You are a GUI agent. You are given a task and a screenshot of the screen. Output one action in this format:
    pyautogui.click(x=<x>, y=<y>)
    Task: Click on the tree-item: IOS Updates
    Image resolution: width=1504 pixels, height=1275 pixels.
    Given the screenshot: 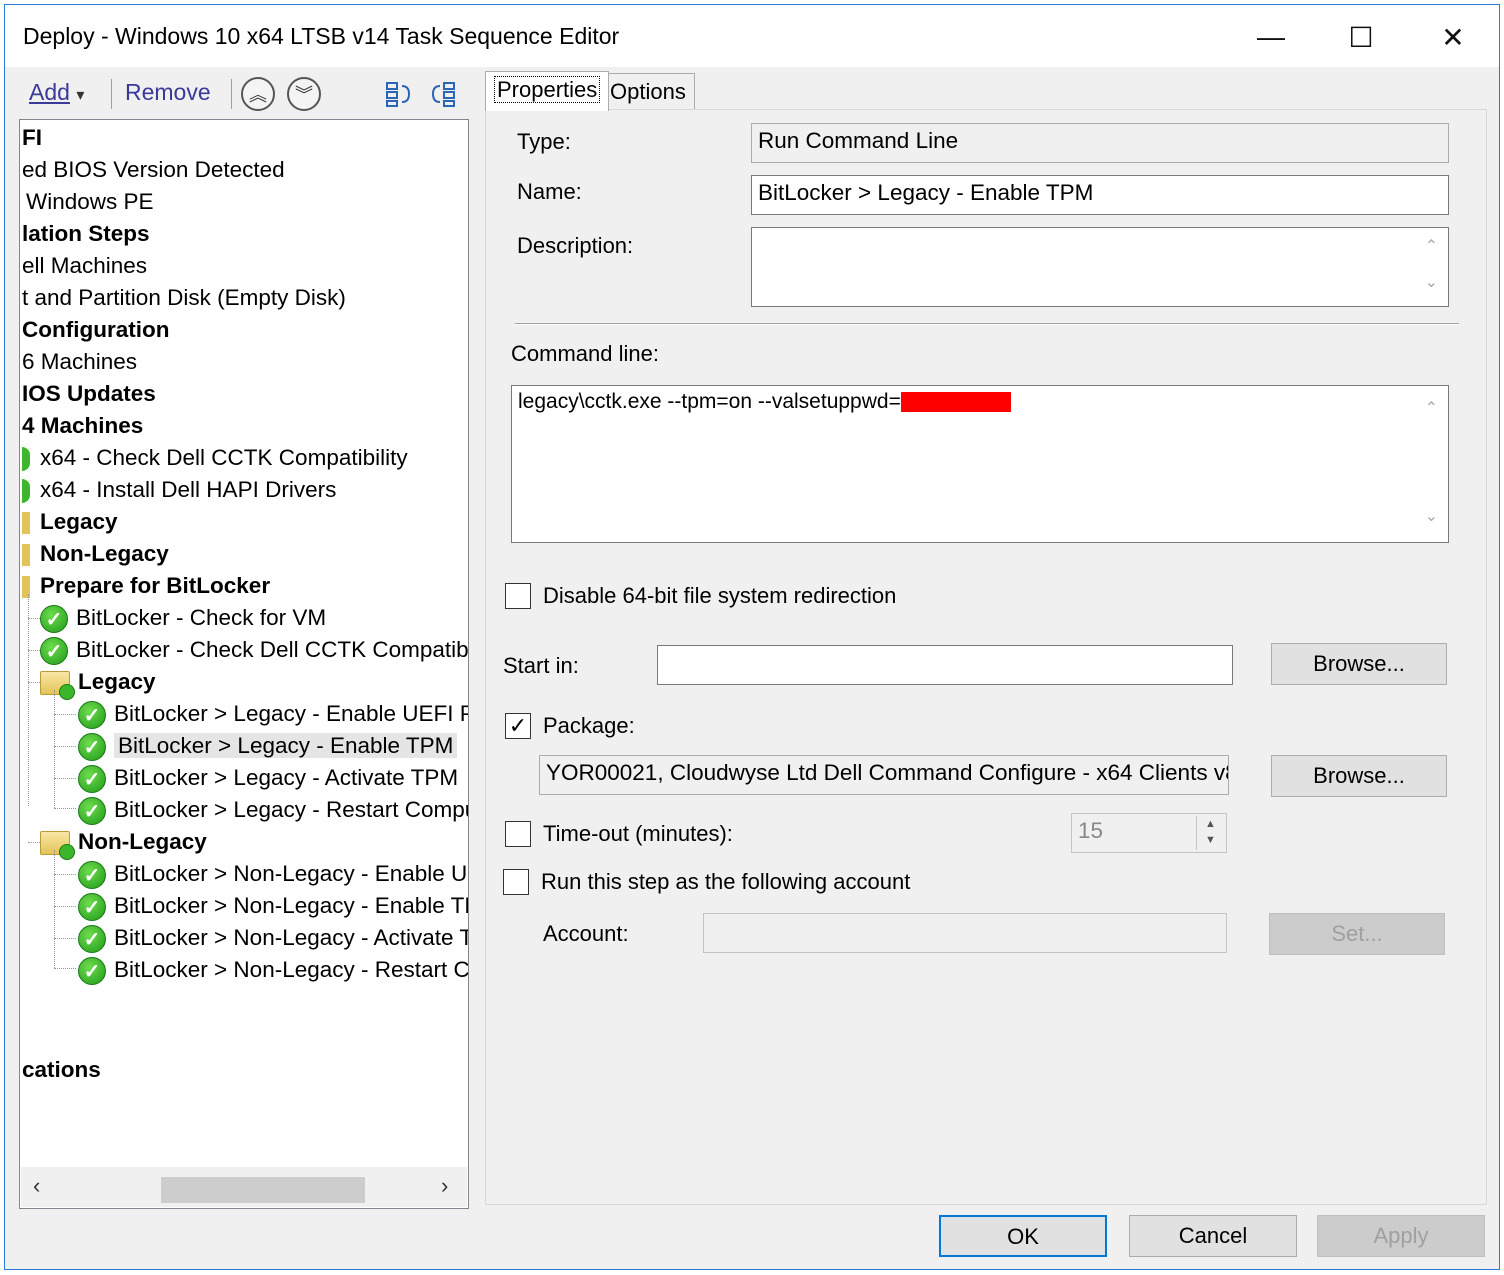 What is the action you would take?
    pyautogui.click(x=89, y=394)
    